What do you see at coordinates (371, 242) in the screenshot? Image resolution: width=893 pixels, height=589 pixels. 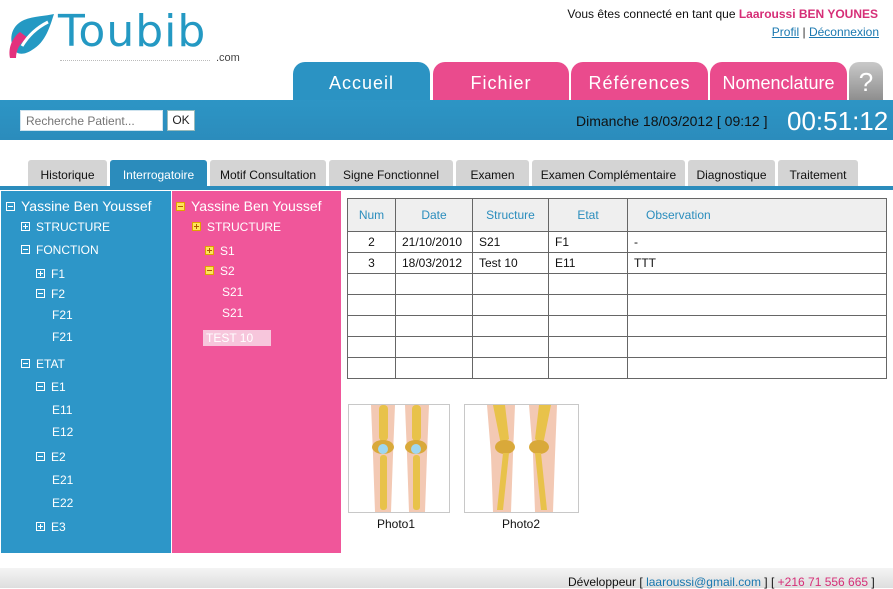 I see `cell-num: 2` at bounding box center [371, 242].